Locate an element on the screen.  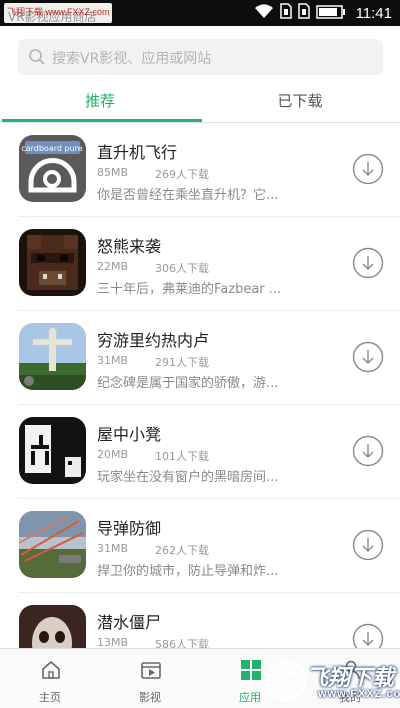
list-item: 潜水僵尸 13MB 586人下载 is located at coordinates (200, 620).